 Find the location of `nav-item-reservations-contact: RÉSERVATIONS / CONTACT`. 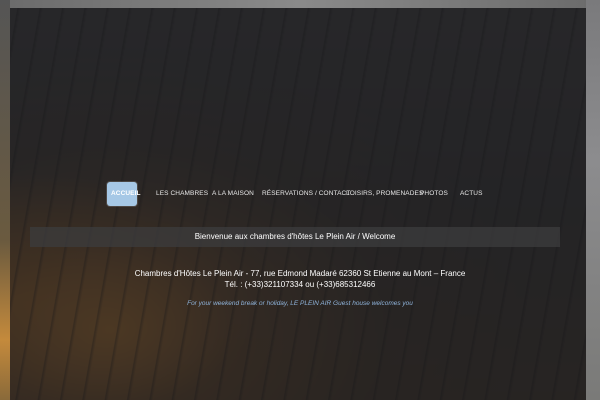

nav-item-reservations-contact: RÉSERVATIONS / CONTACT is located at coordinates (306, 194).